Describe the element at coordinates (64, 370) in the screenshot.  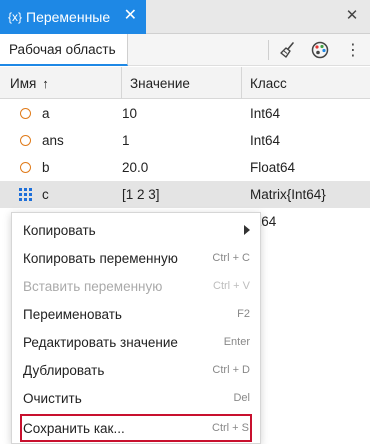
I see `menu-item-label: Дублировать` at that location.